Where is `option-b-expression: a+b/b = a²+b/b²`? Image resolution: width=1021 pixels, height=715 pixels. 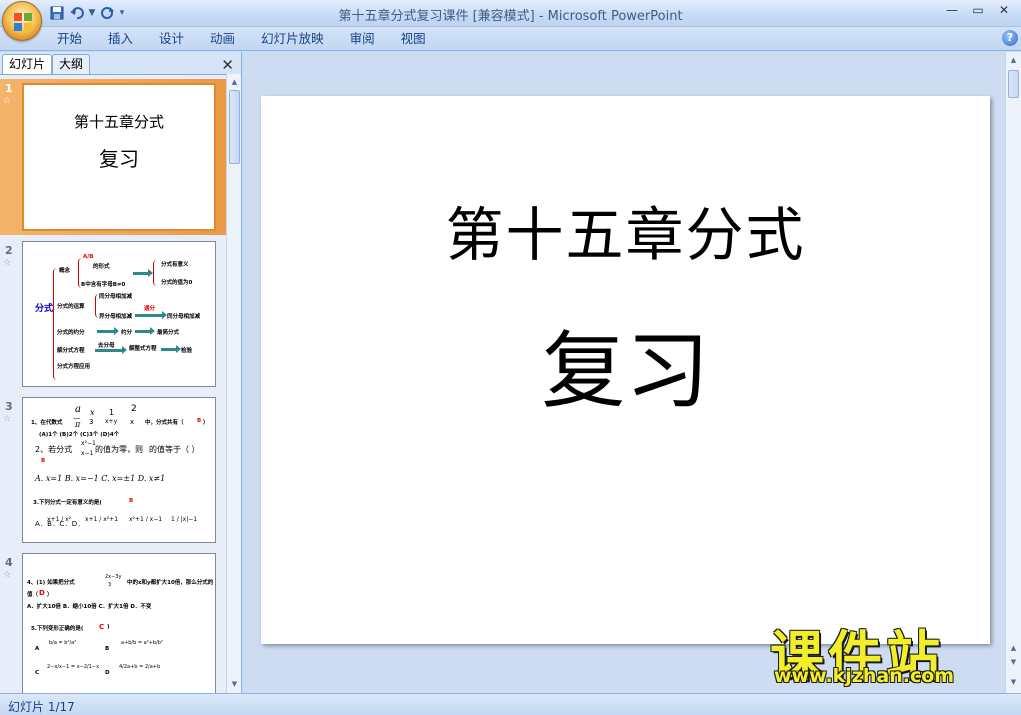 option-b-expression: a+b/b = a²+b/b² is located at coordinates (142, 643).